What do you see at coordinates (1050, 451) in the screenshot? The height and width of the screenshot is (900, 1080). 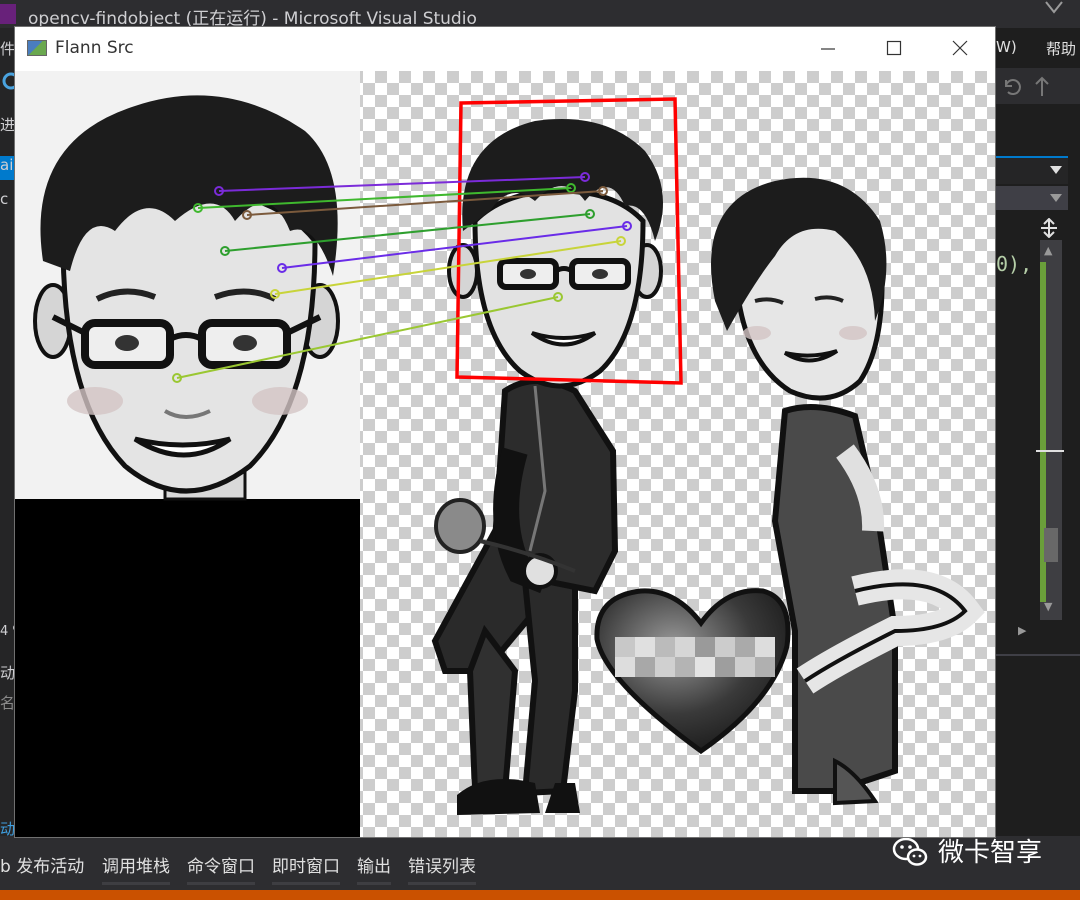 I see `scrollbar-caret-marker` at bounding box center [1050, 451].